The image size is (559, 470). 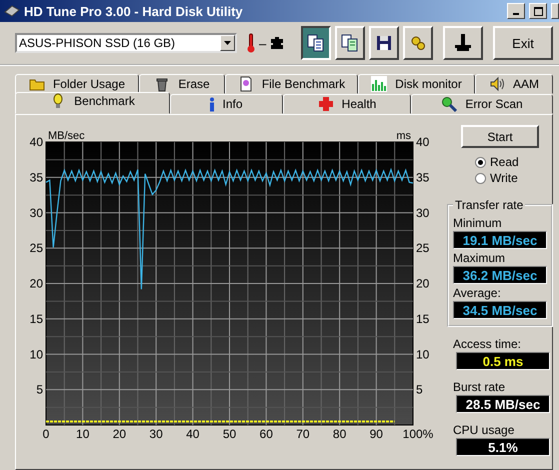 I want to click on puzzle-icon, so click(x=277, y=43).